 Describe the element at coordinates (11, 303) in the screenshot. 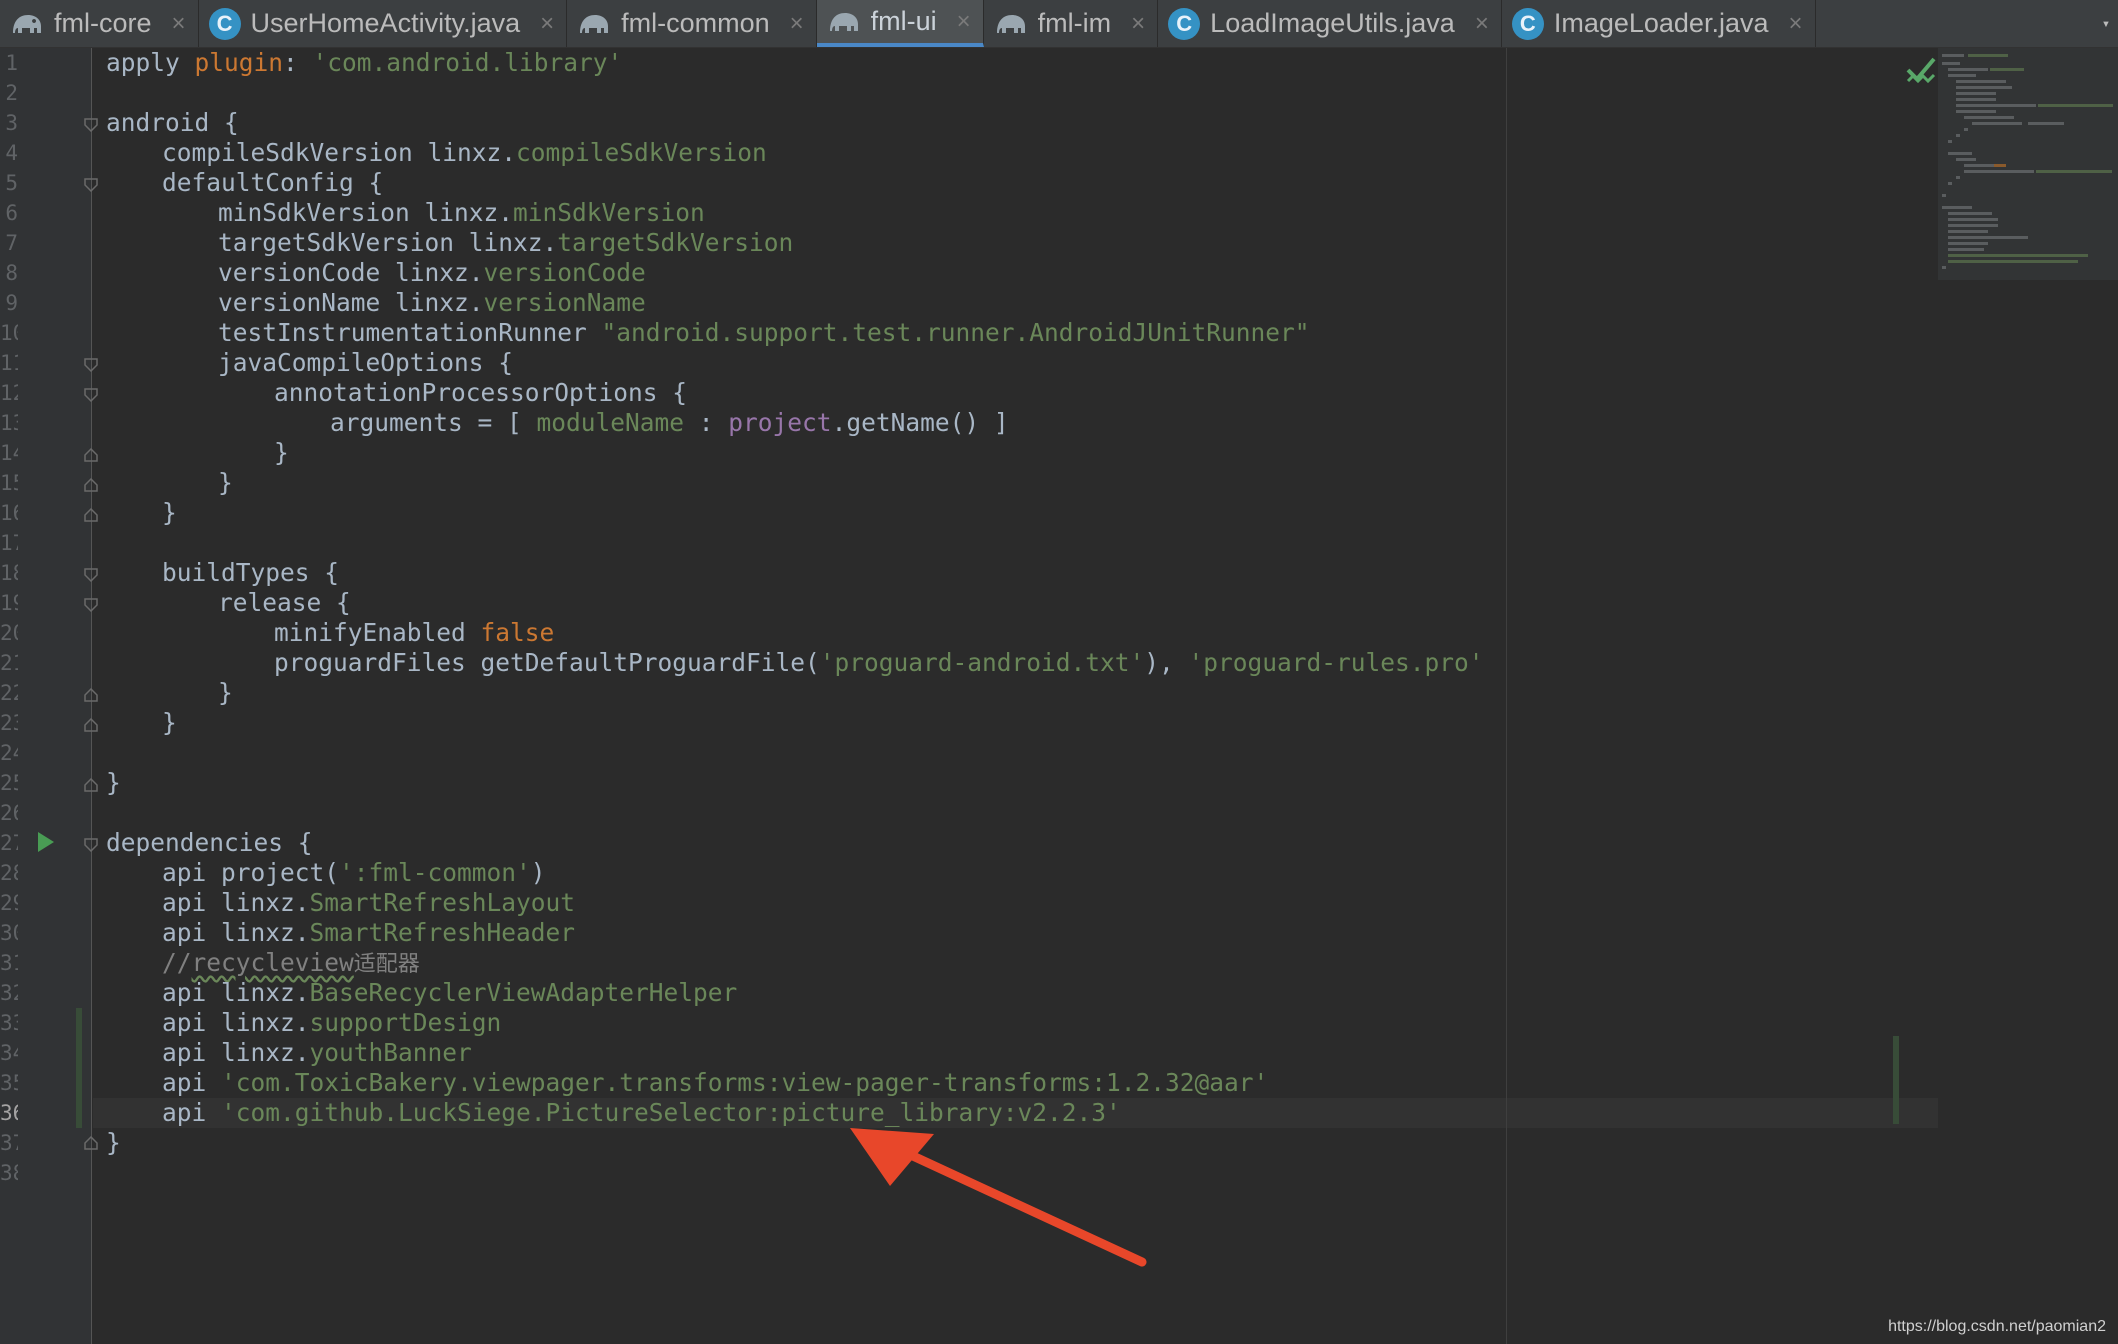

I see `line-number: 9` at that location.